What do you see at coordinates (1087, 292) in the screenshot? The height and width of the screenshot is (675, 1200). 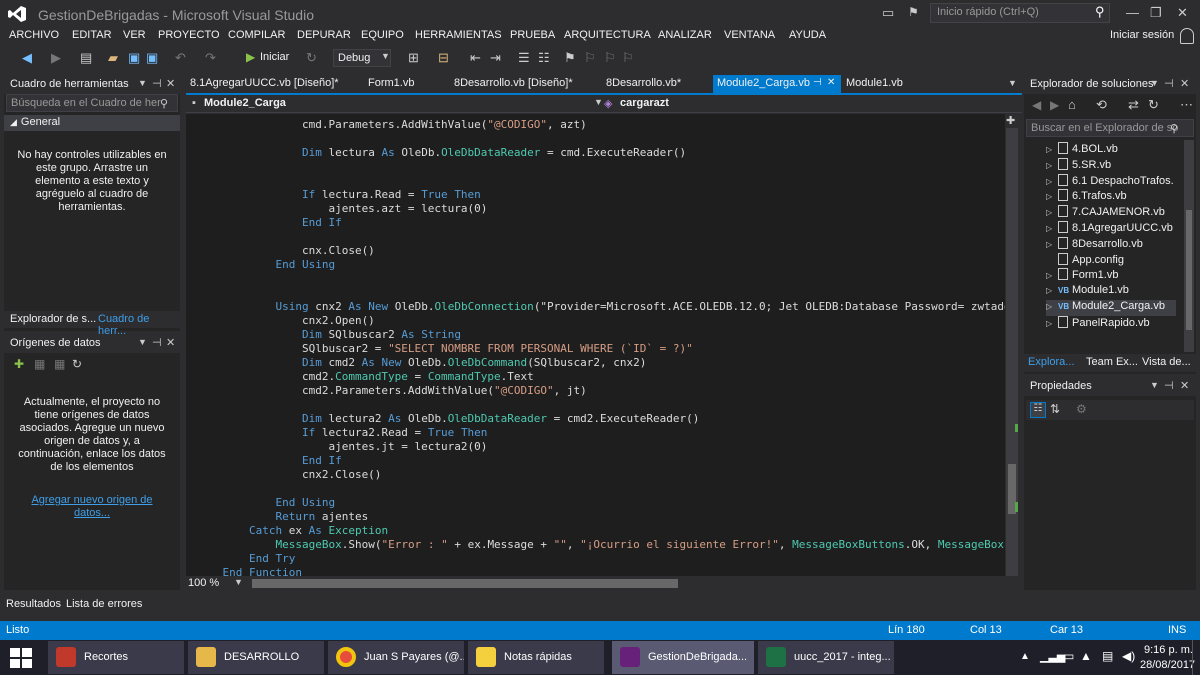 I see `solution-item: ▷ VB Module1.vb` at bounding box center [1087, 292].